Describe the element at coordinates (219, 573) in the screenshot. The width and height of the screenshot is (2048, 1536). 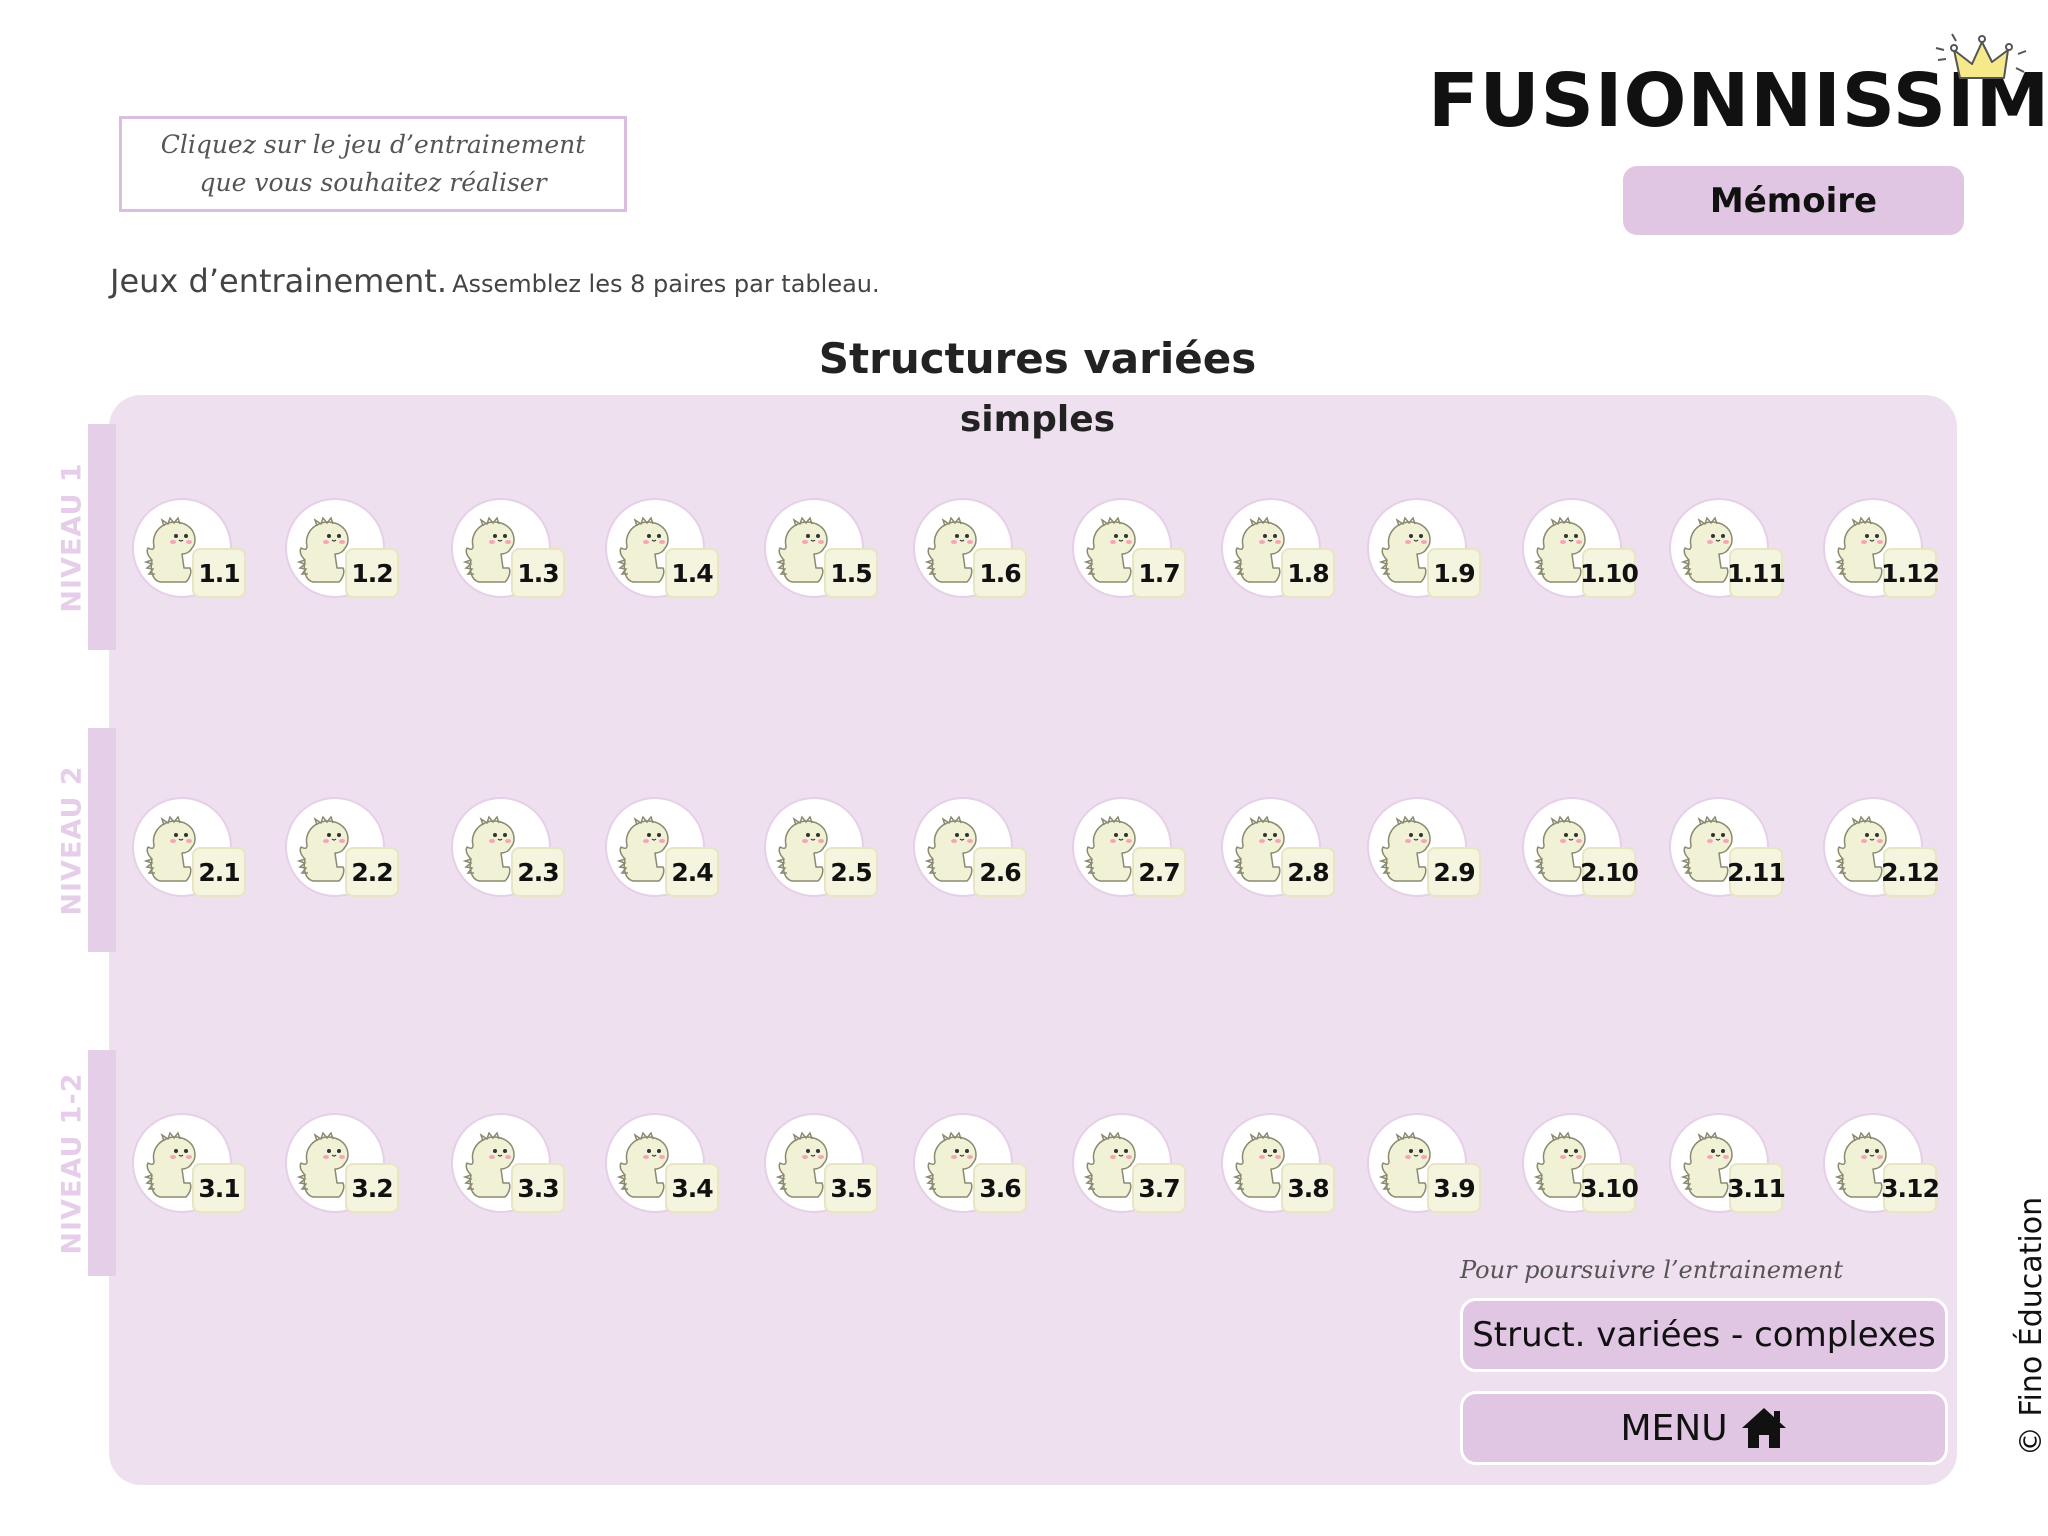
I see `game-number: 1.1` at that location.